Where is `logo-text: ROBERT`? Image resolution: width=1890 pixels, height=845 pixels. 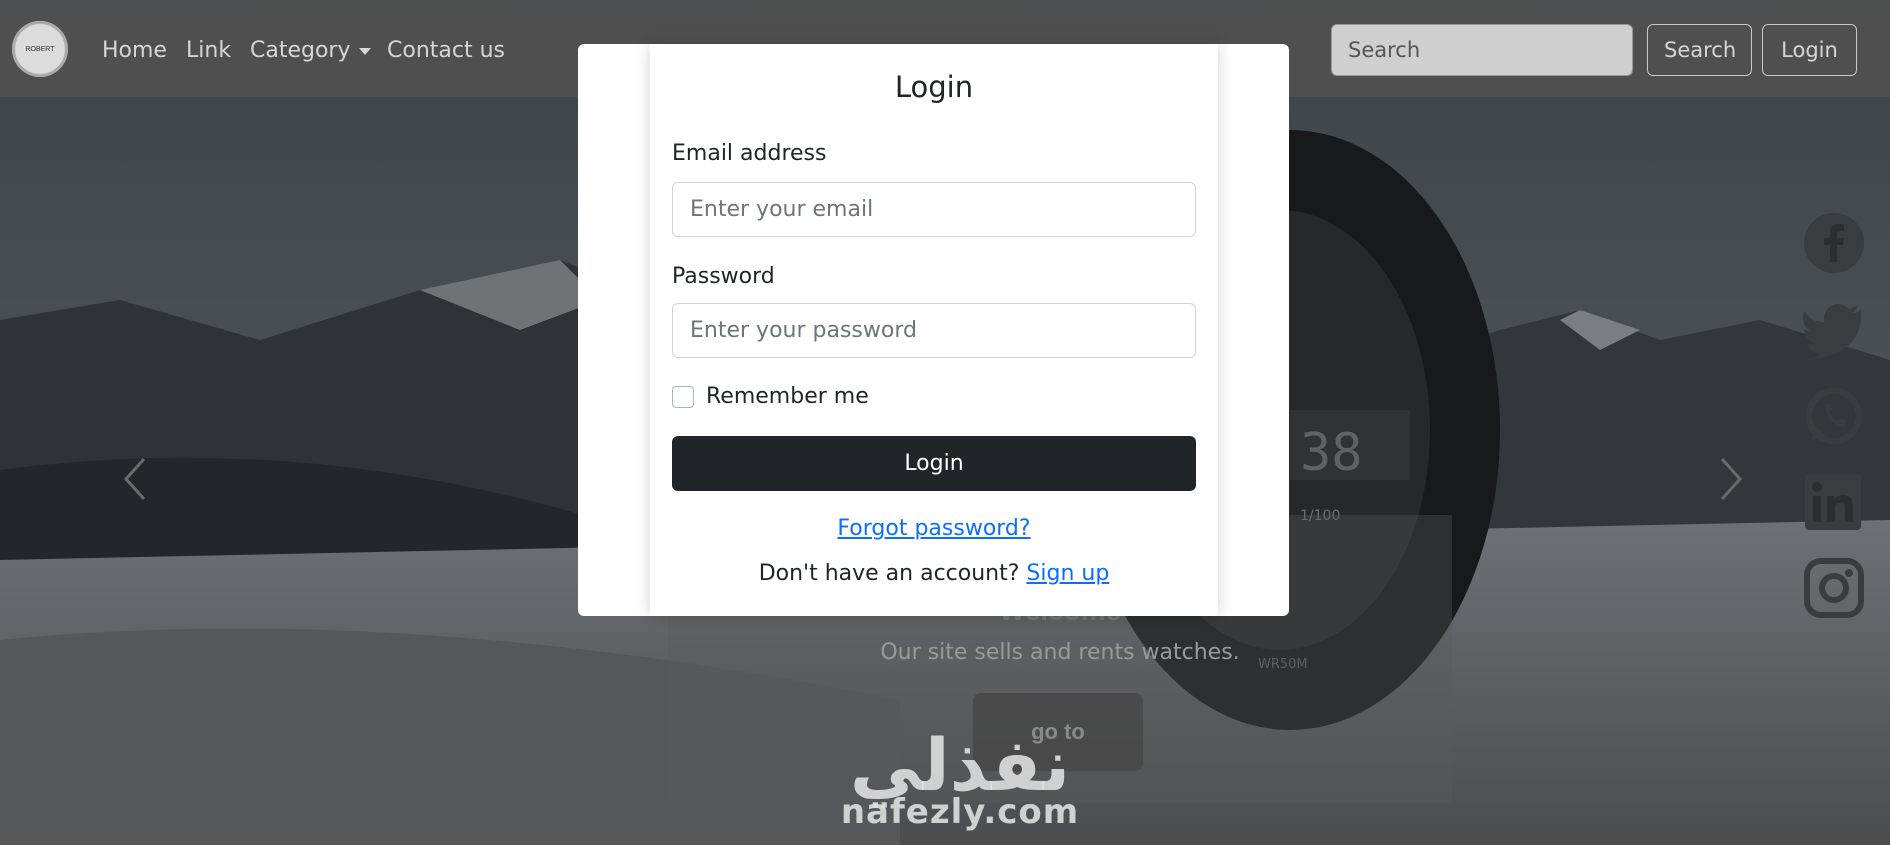 logo-text: ROBERT is located at coordinates (40, 49).